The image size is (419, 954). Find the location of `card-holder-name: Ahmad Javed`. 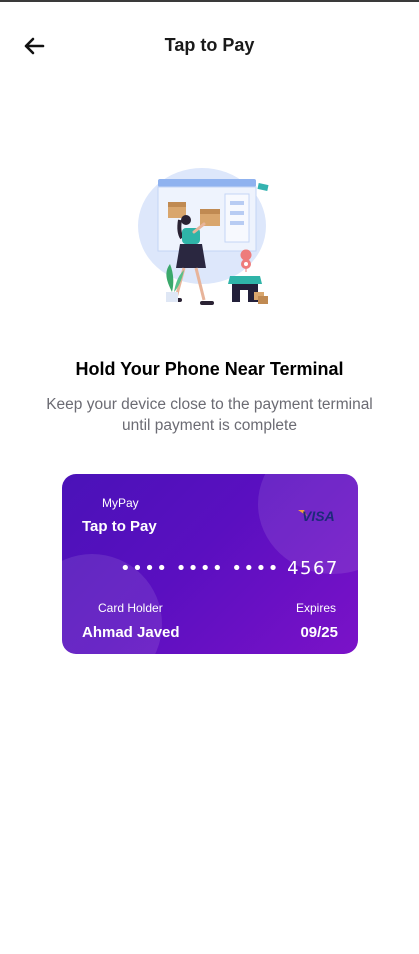

card-holder-name: Ahmad Javed is located at coordinates (131, 632).